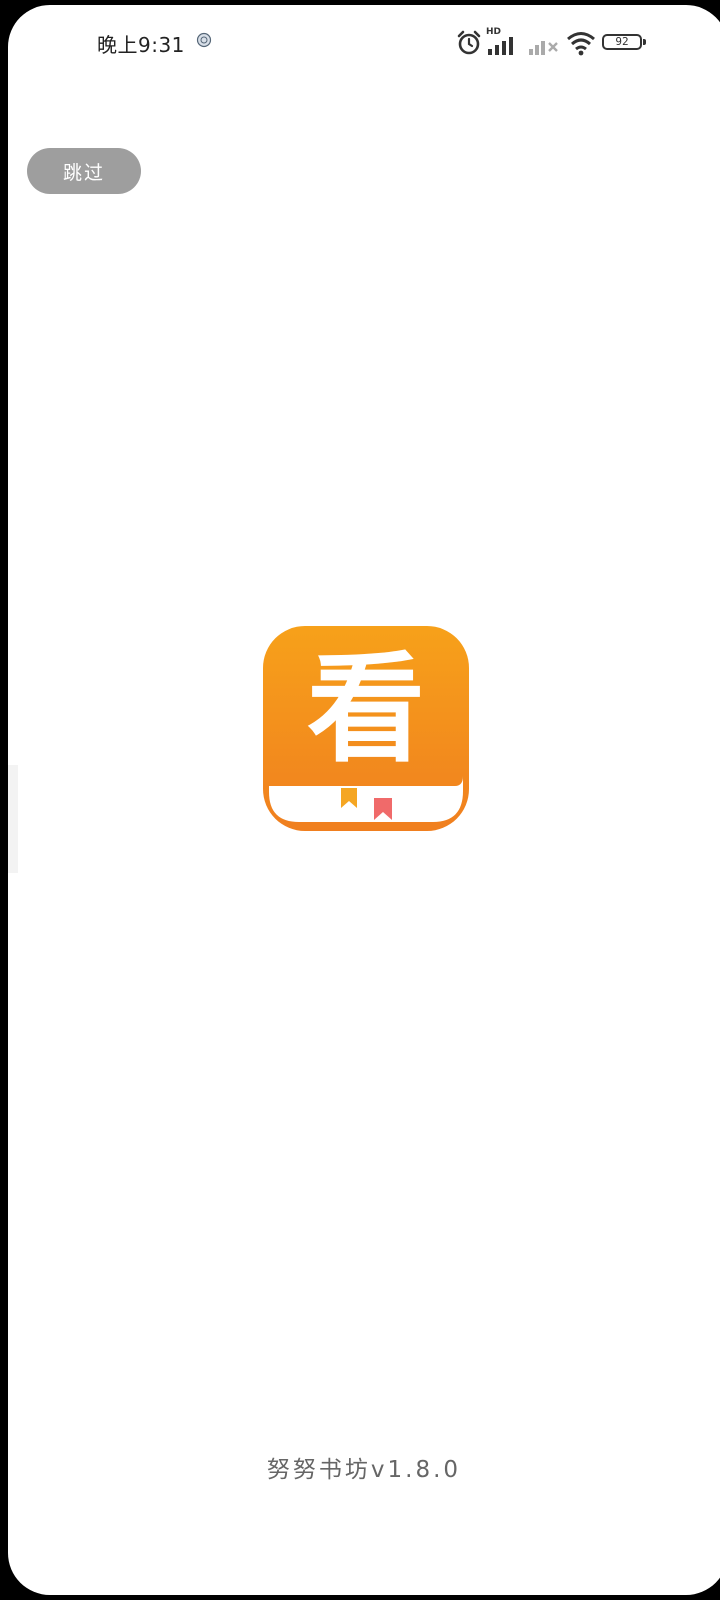 This screenshot has width=720, height=1600. I want to click on edge-handle, so click(13, 819).